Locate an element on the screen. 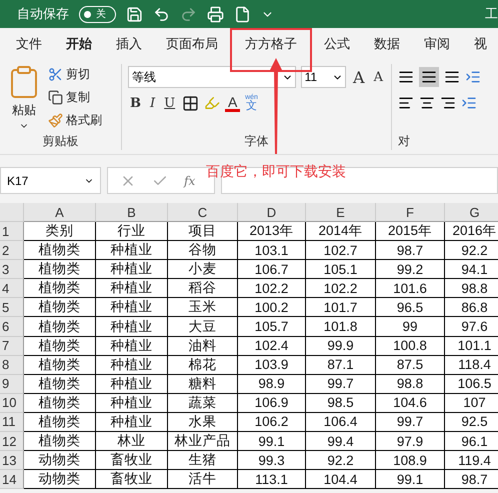 The height and width of the screenshot is (493, 498). borders-icon is located at coordinates (191, 103).